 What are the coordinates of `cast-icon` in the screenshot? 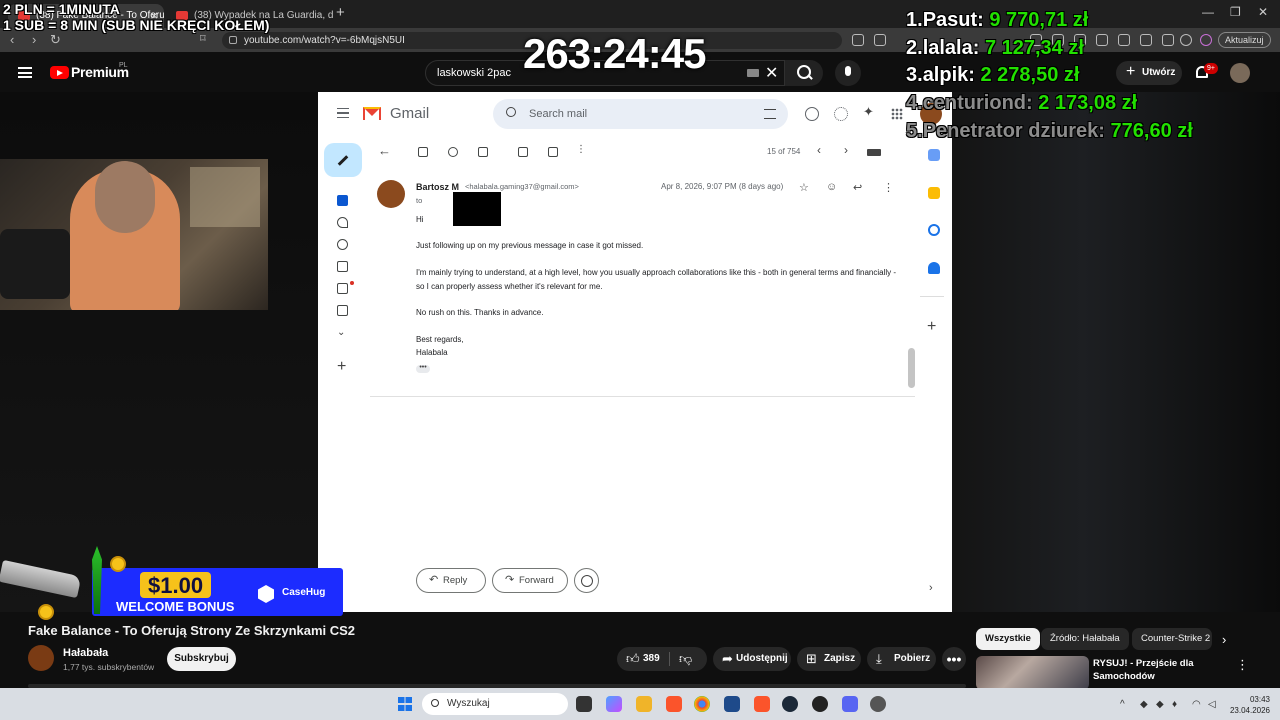 It's located at (858, 40).